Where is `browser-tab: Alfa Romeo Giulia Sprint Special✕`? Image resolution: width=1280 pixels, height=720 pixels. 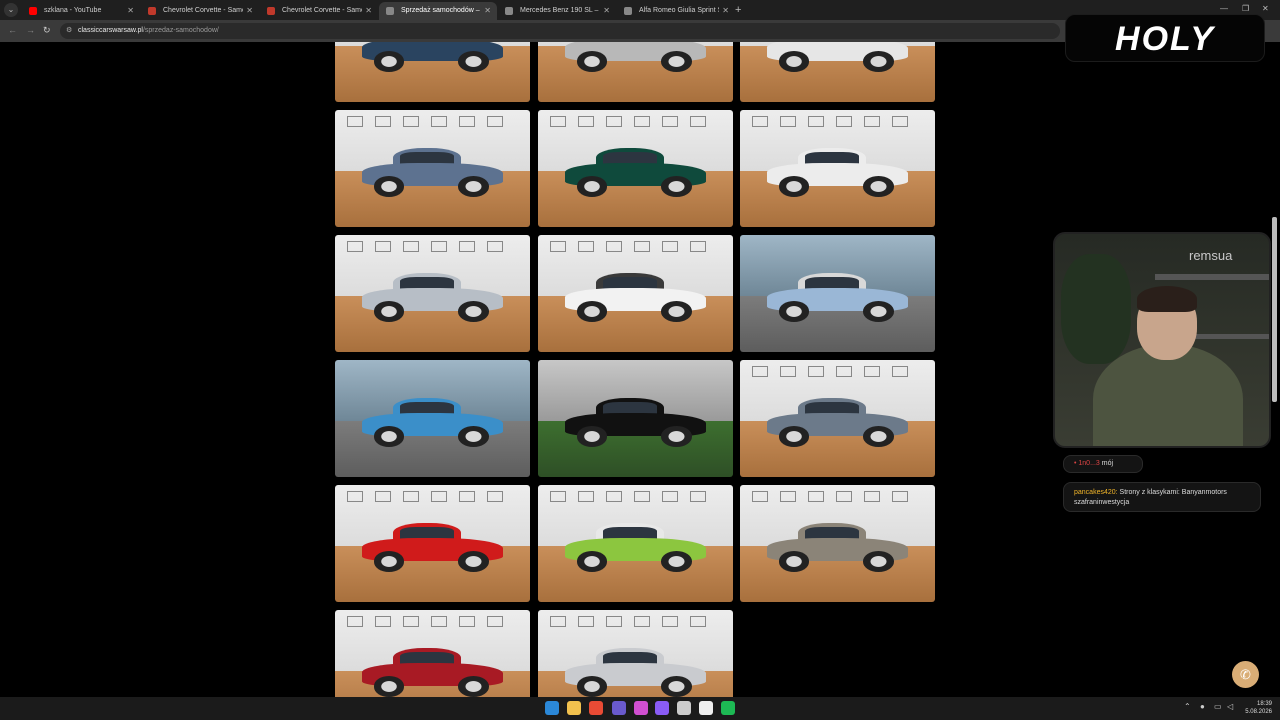
browser-tab: Alfa Romeo Giulia Sprint Special✕ is located at coordinates (676, 11).